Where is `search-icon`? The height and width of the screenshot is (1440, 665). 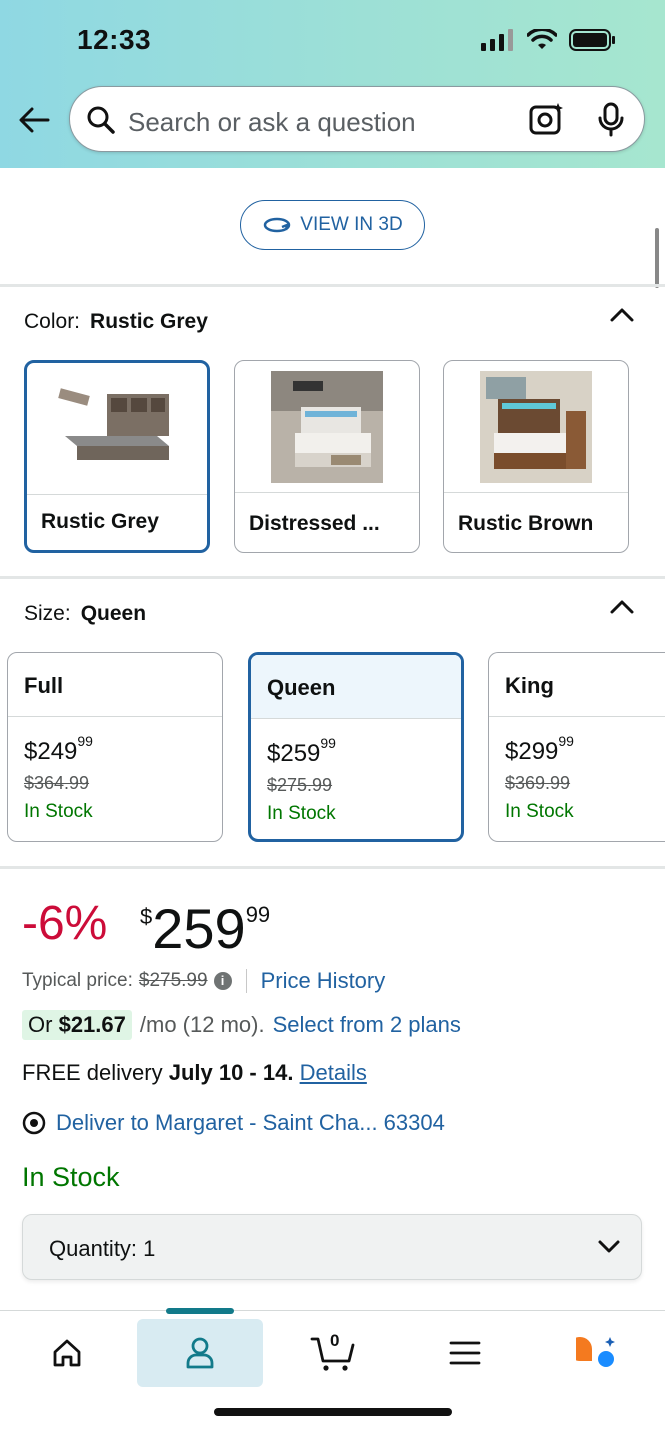 search-icon is located at coordinates (101, 120).